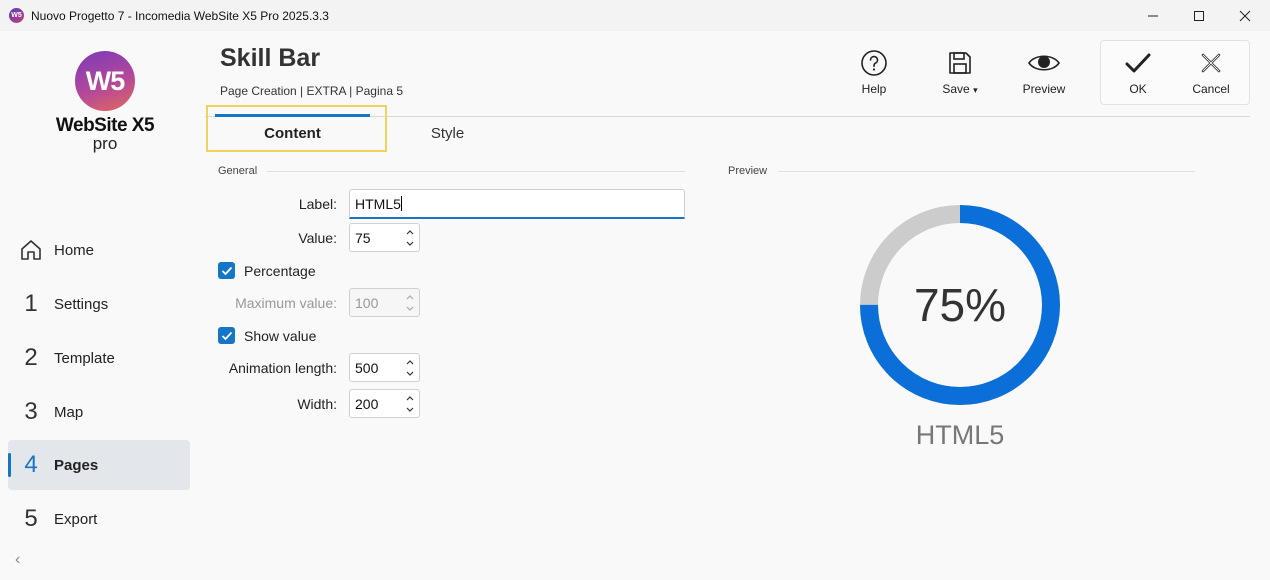 The width and height of the screenshot is (1270, 580). I want to click on general-section-label: General, so click(238, 171).